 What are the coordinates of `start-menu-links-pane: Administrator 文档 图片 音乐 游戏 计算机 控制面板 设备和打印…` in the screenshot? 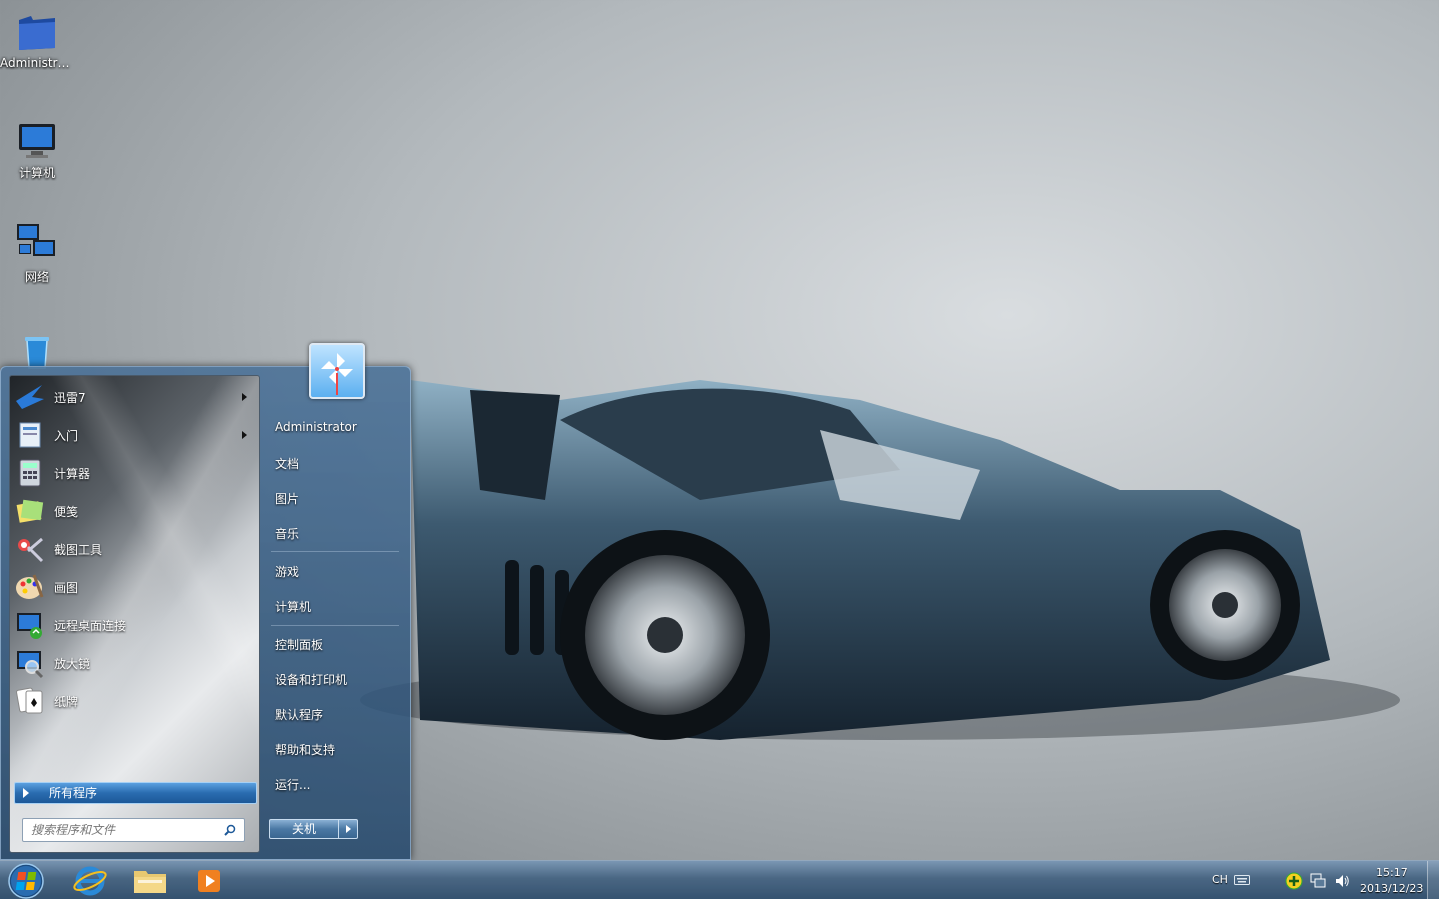 It's located at (337, 602).